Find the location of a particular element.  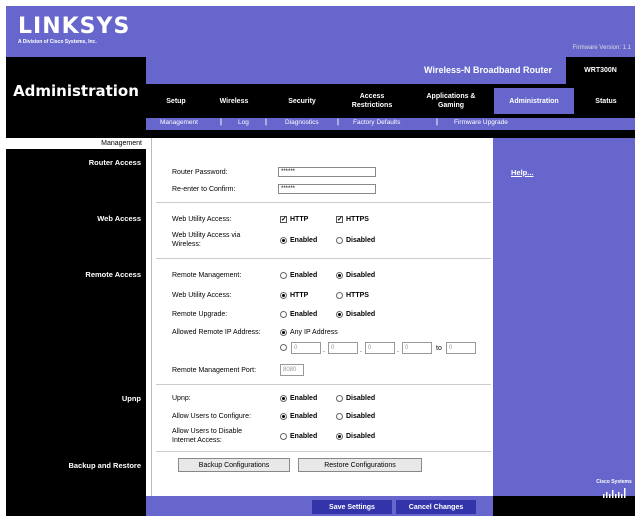

cisco-logo-text: Cisco Systems is located at coordinates (614, 482).